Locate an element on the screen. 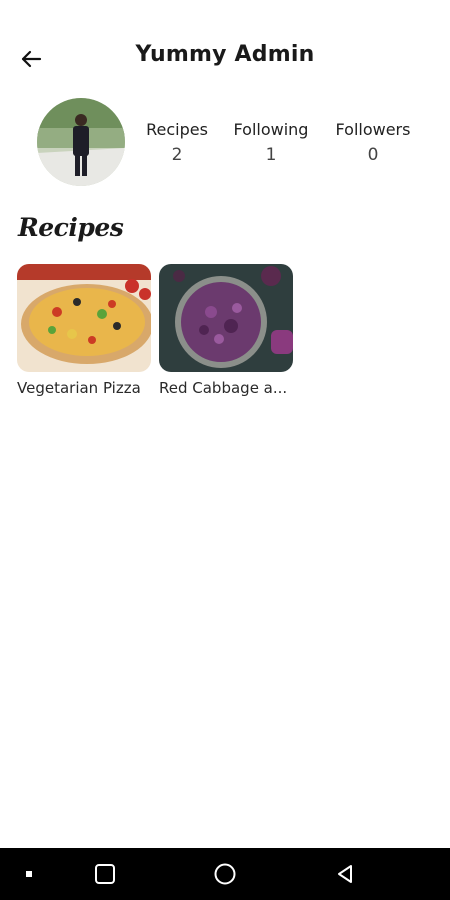  page-title: Yummy Admin is located at coordinates (225, 54).